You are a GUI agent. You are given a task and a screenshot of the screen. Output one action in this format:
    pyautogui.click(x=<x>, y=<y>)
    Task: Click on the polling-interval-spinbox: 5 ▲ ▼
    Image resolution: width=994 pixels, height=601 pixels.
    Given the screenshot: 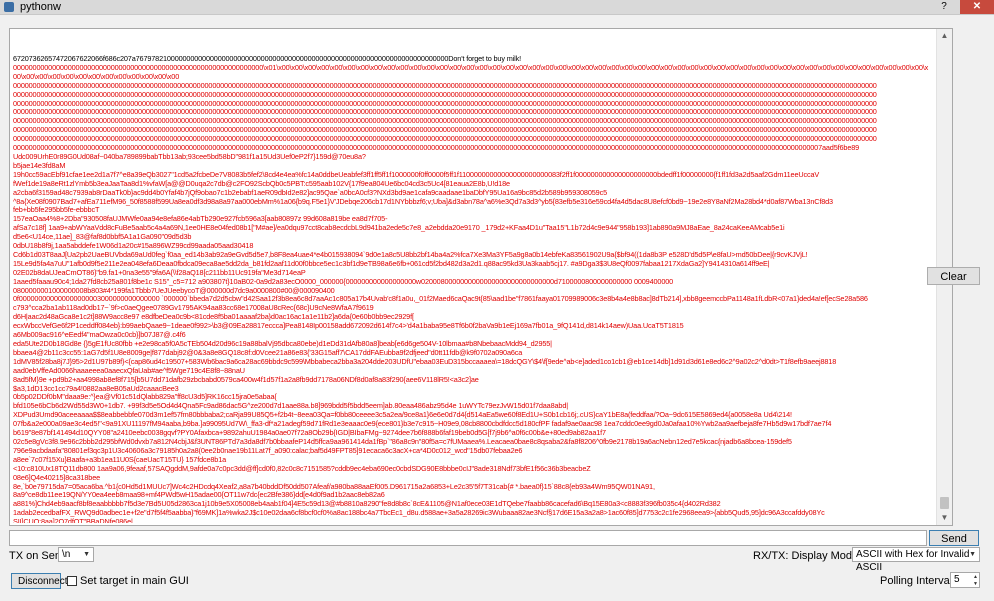 What is the action you would take?
    pyautogui.click(x=965, y=580)
    